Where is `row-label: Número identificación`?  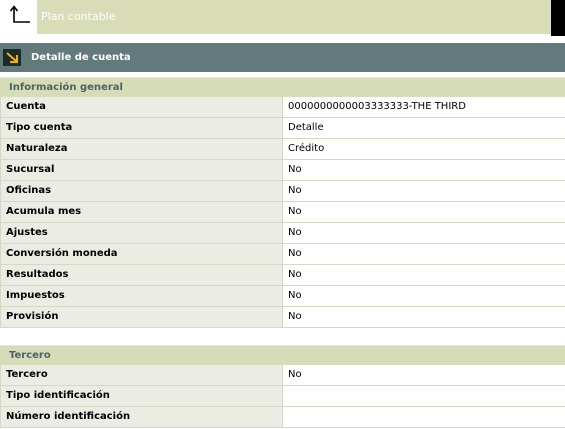
row-label: Número identificación is located at coordinates (141, 417).